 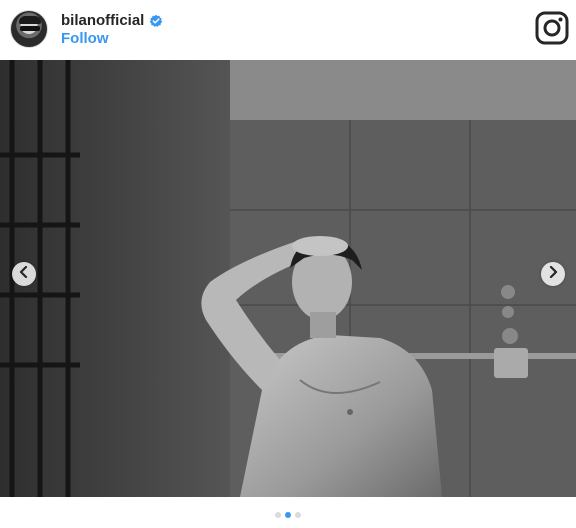 I want to click on verified-badge-icon, so click(x=156, y=21).